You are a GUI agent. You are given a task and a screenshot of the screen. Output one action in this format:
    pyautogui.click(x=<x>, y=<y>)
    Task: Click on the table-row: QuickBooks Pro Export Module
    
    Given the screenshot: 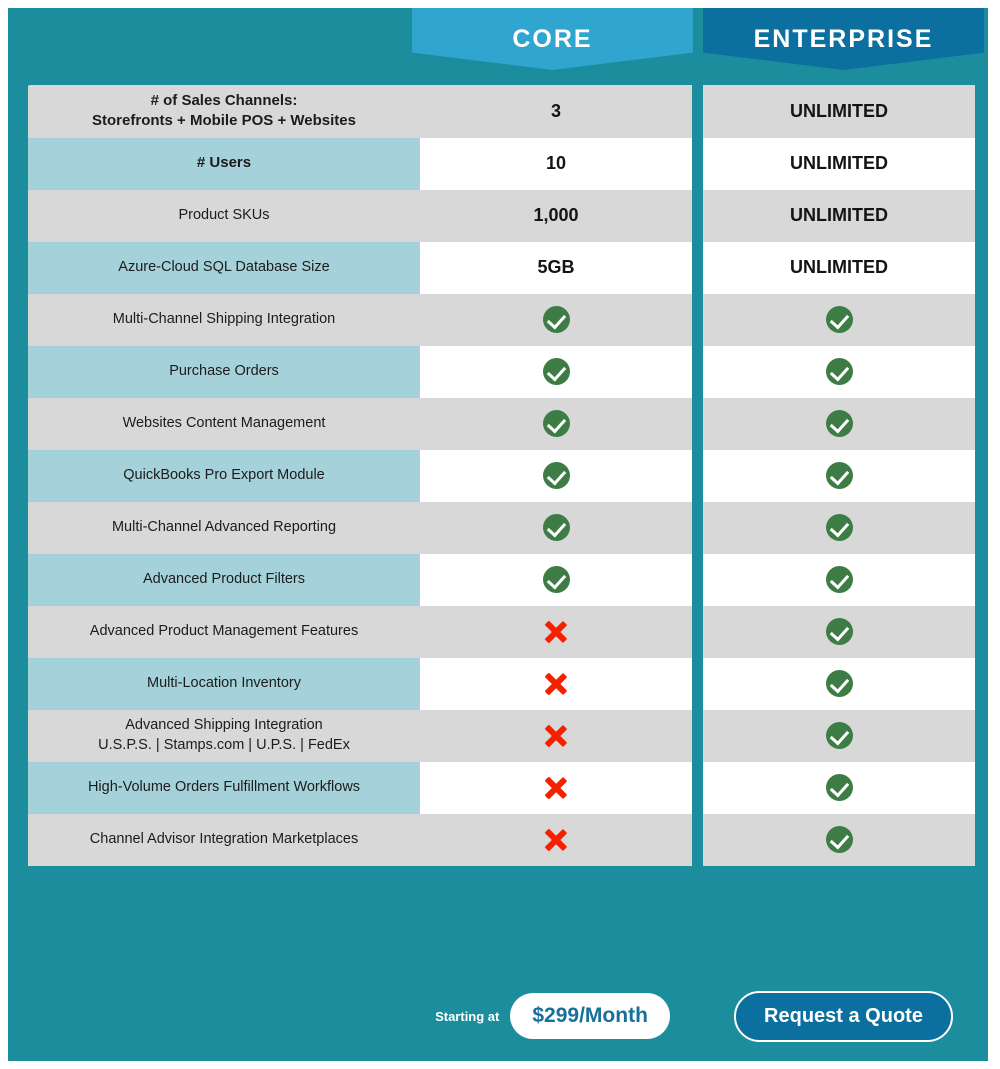 What is the action you would take?
    pyautogui.click(x=506, y=475)
    